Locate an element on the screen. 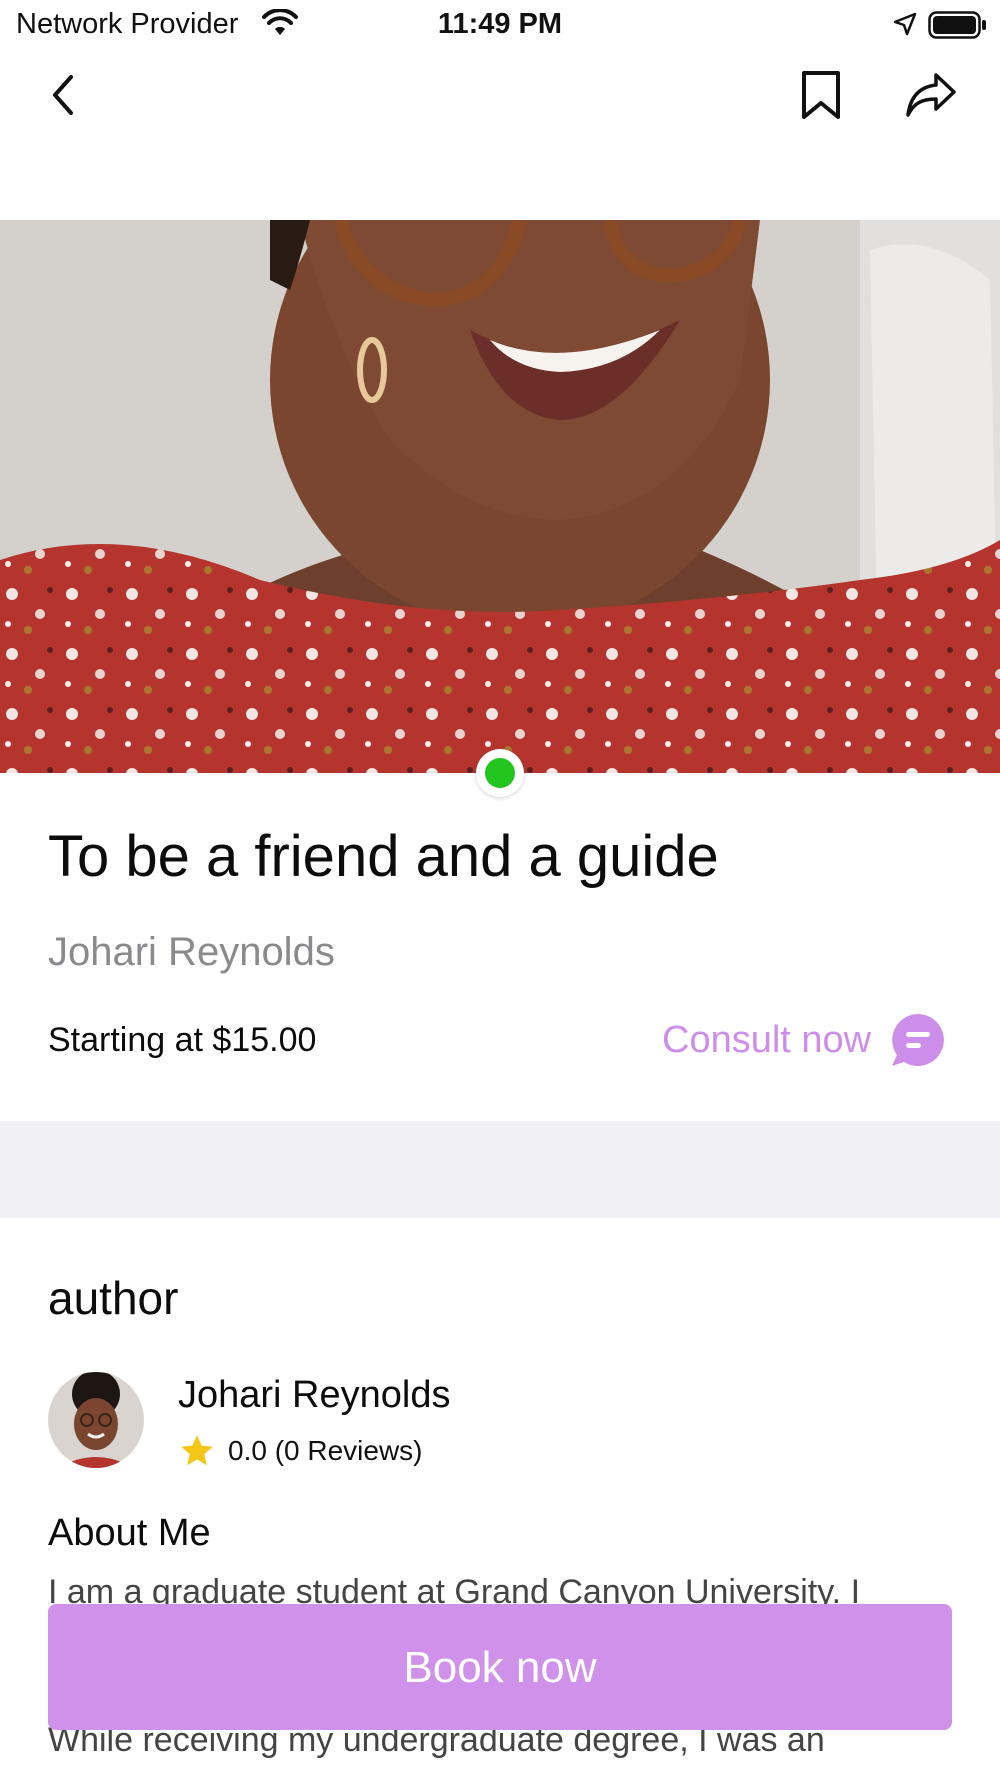 Image resolution: width=1000 pixels, height=1778 pixels. consult-now-label: Consult now is located at coordinates (767, 1040).